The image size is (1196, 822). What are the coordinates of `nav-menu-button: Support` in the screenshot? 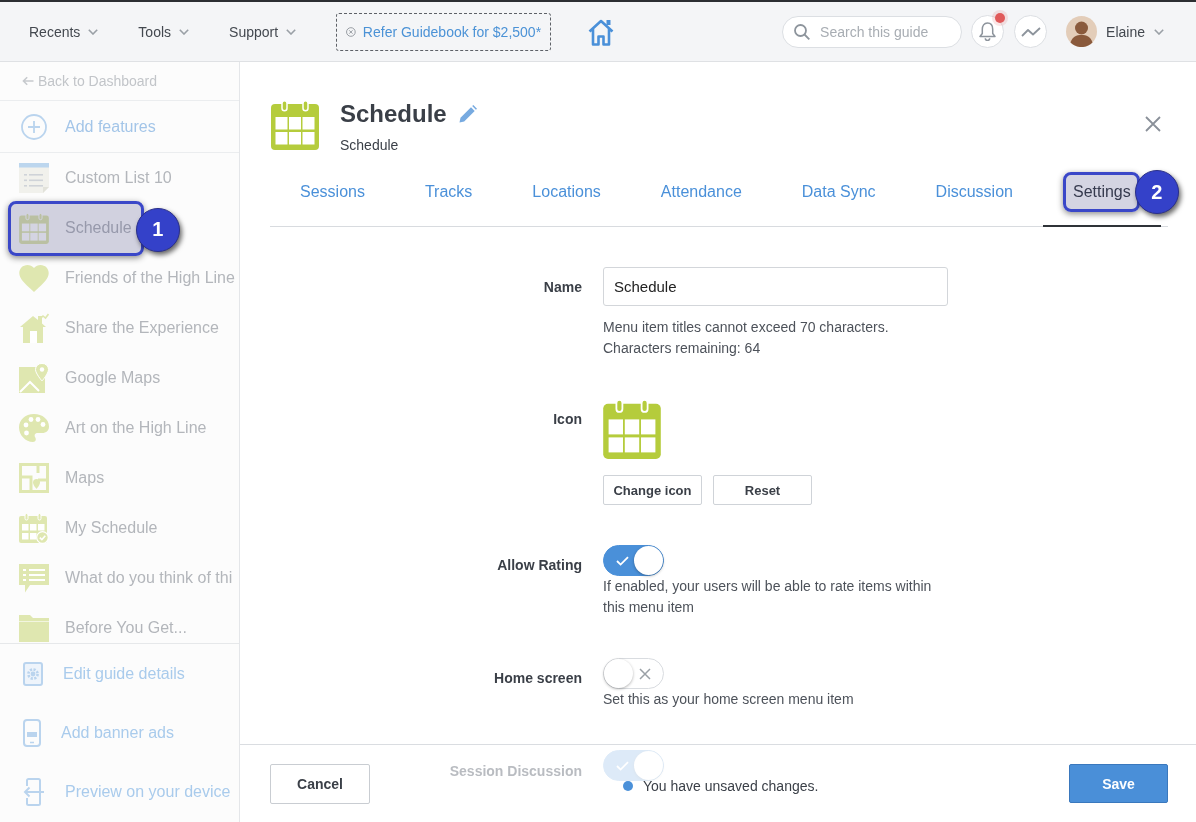 It's located at (263, 31).